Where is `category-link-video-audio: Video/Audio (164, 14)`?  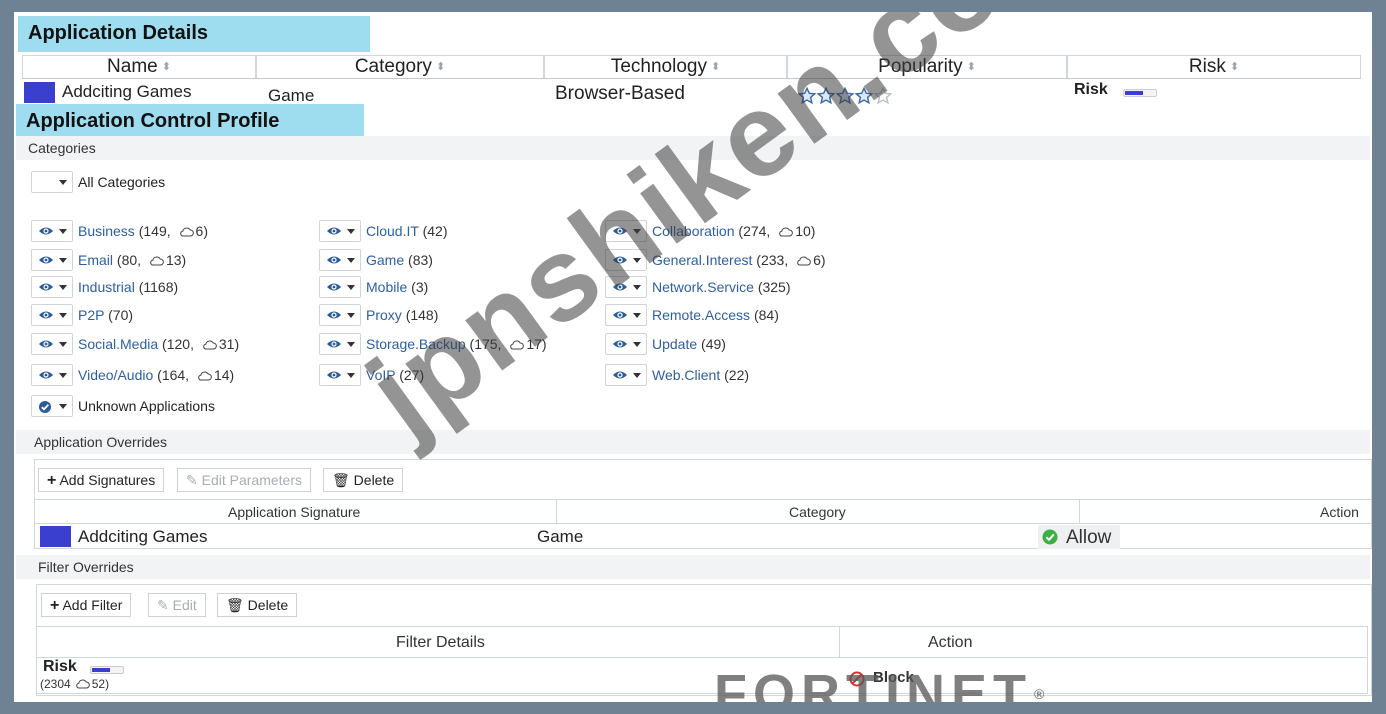 category-link-video-audio: Video/Audio (164, 14) is located at coordinates (156, 375).